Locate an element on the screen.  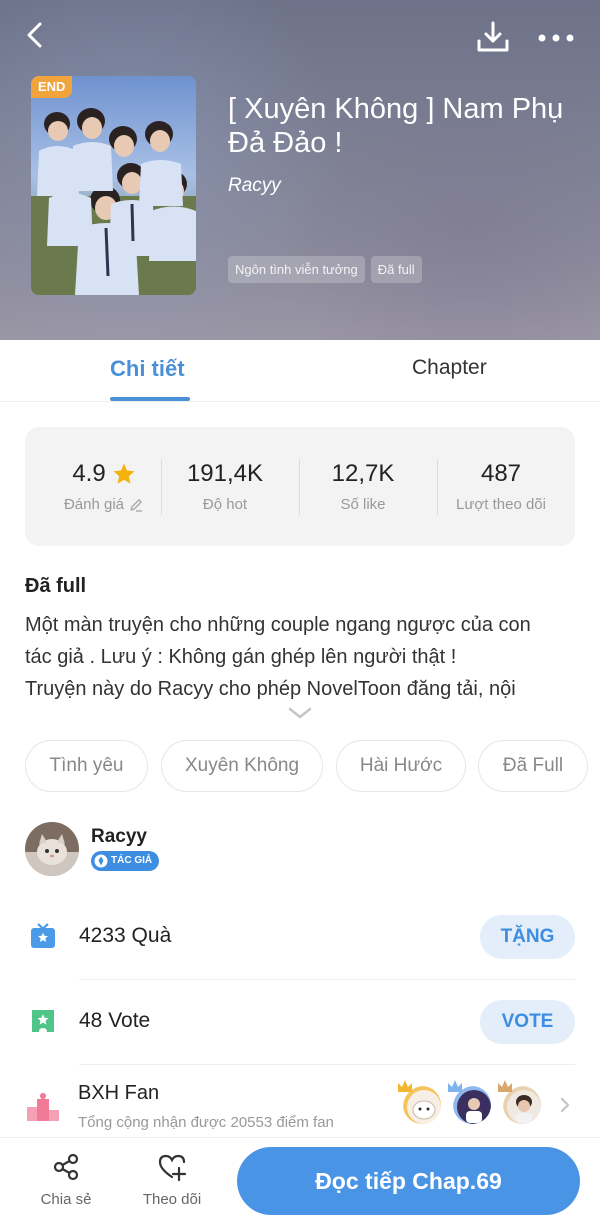
share-button: Chia sẻ is located at coordinates (66, 1180).